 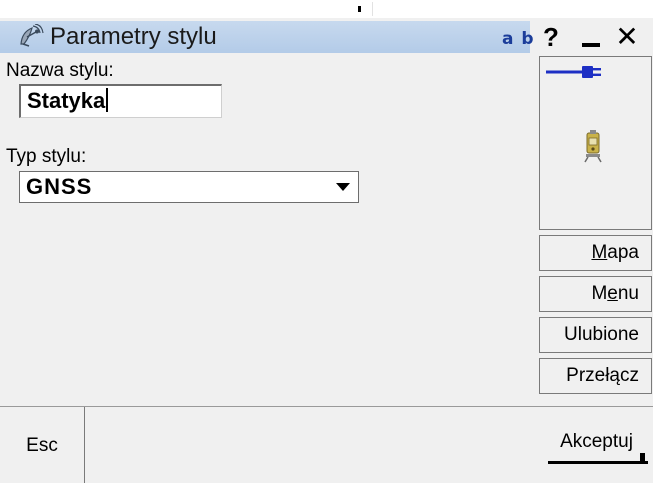 I want to click on title-bar: Parametry stylu a b ? ✕, so click(x=326, y=37).